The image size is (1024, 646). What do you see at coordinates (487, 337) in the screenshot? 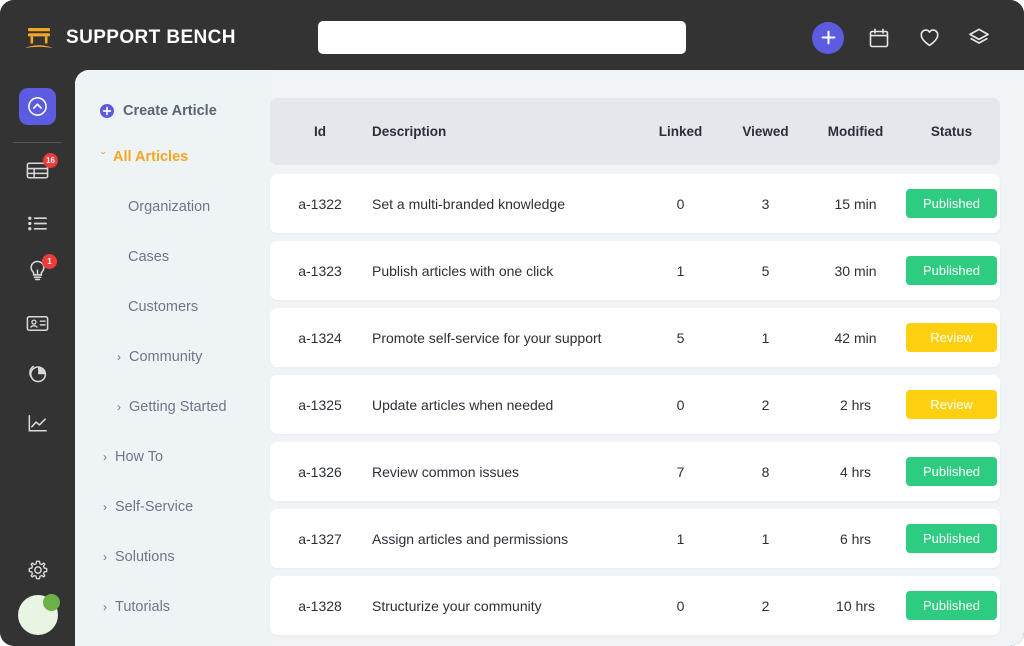
I see `cell-description: Promote self-service for your support` at bounding box center [487, 337].